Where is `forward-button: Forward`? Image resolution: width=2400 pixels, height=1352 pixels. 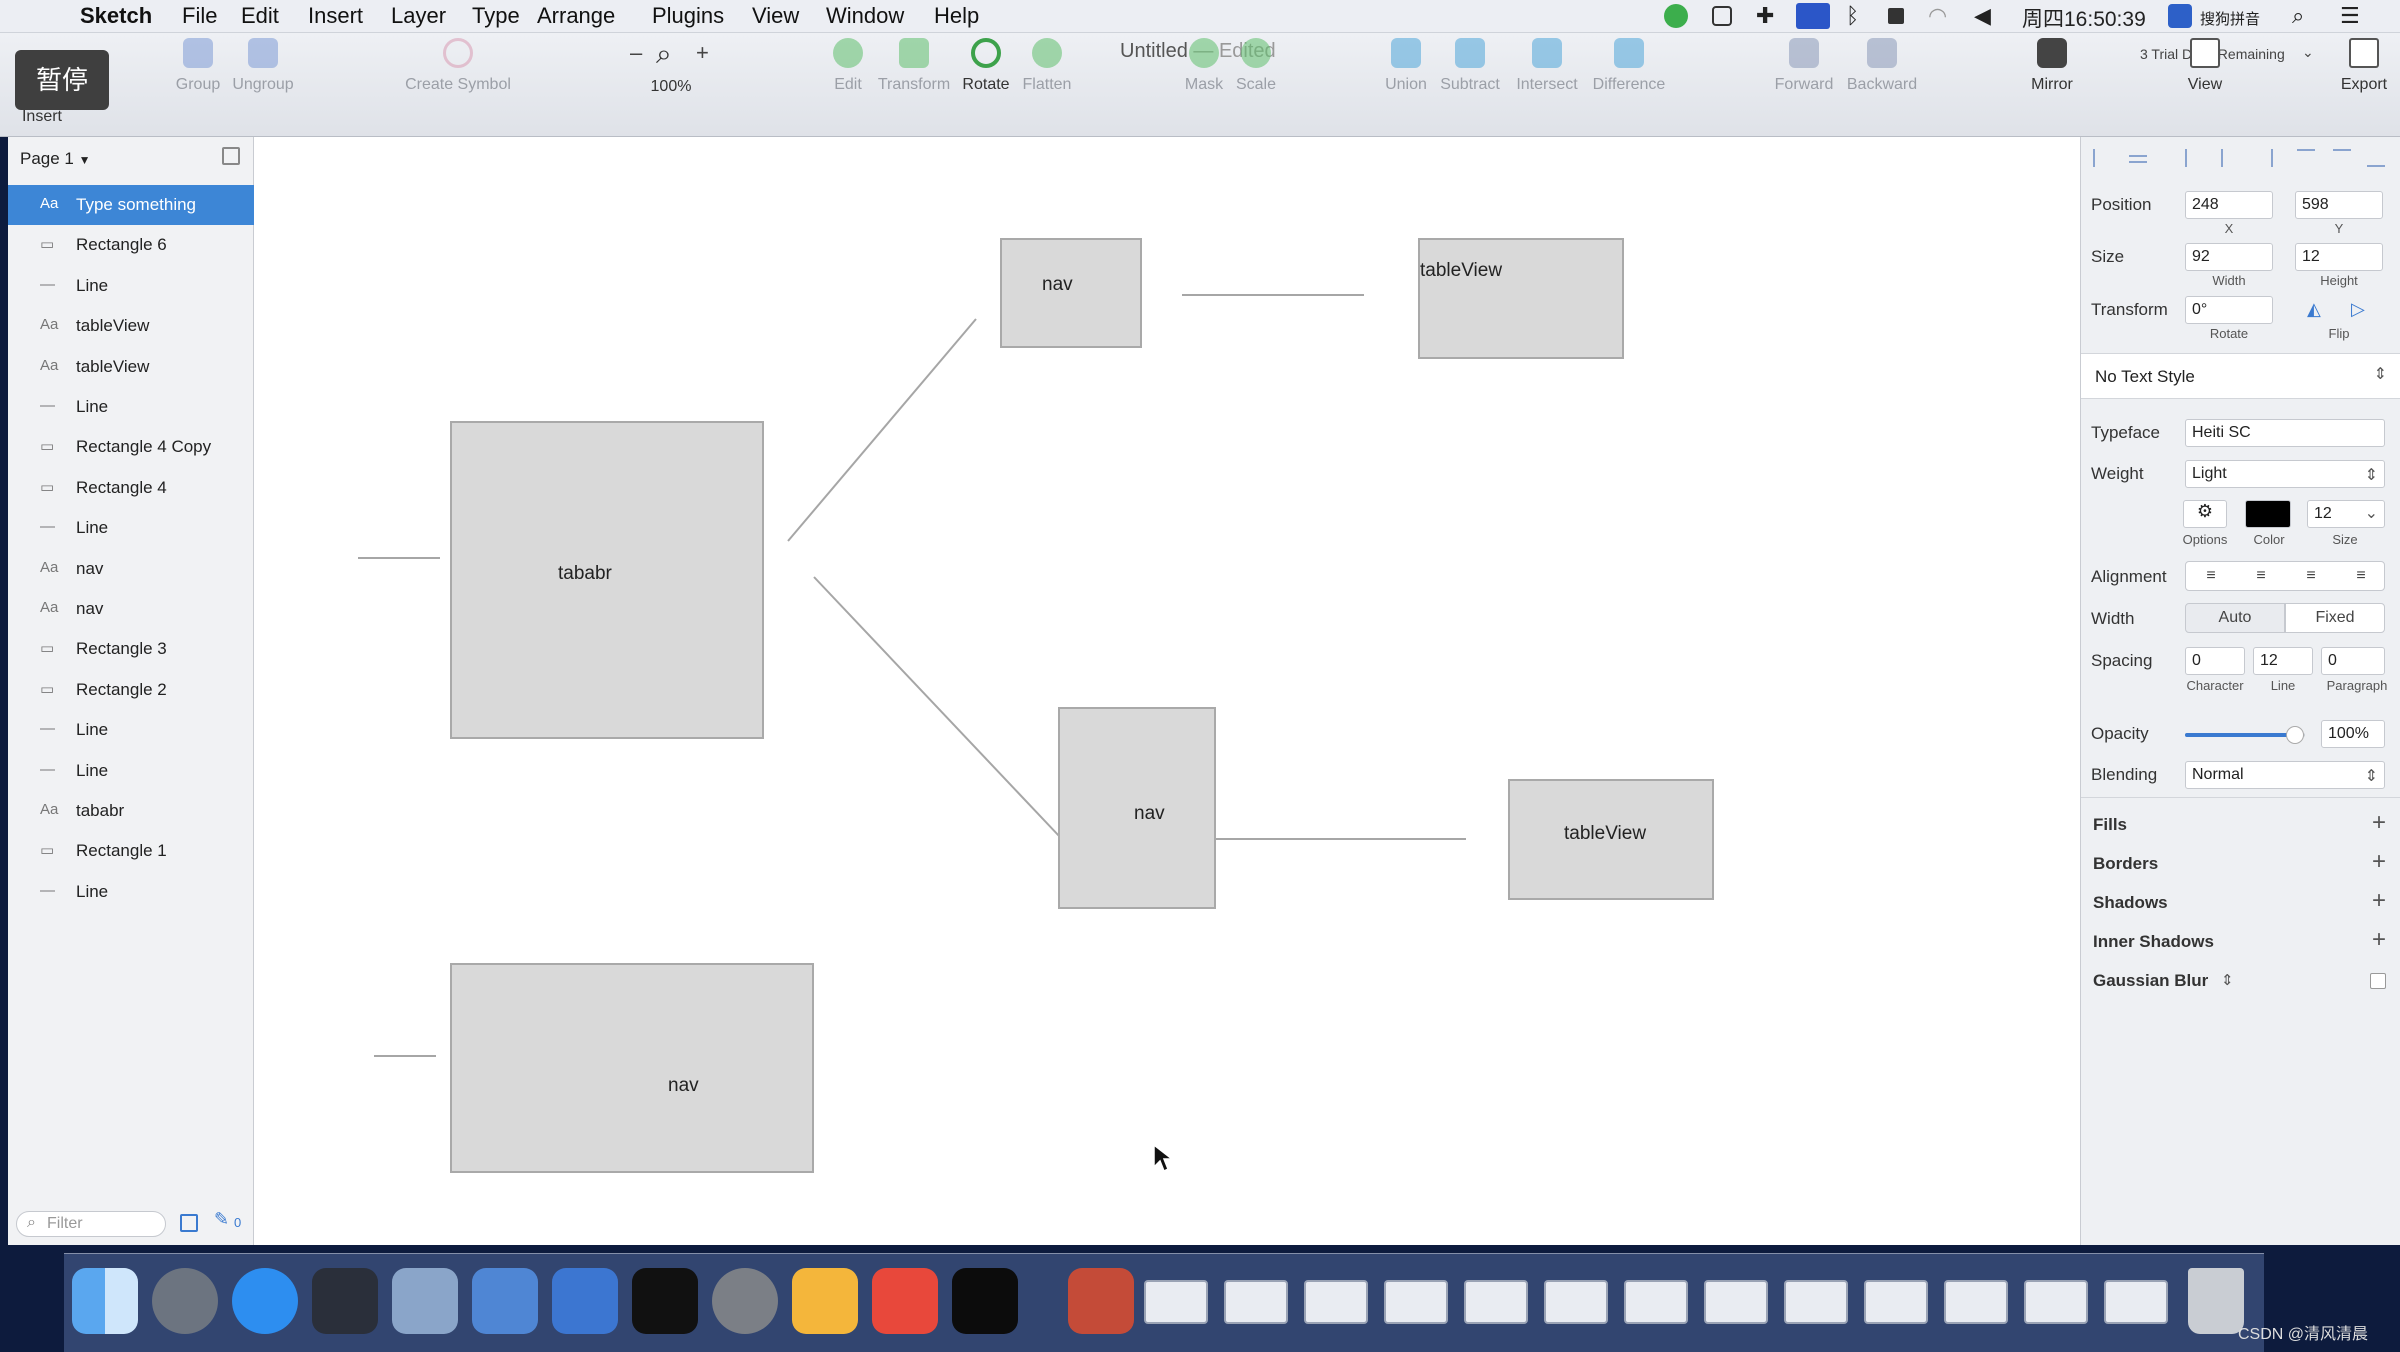 forward-button: Forward is located at coordinates (1804, 84).